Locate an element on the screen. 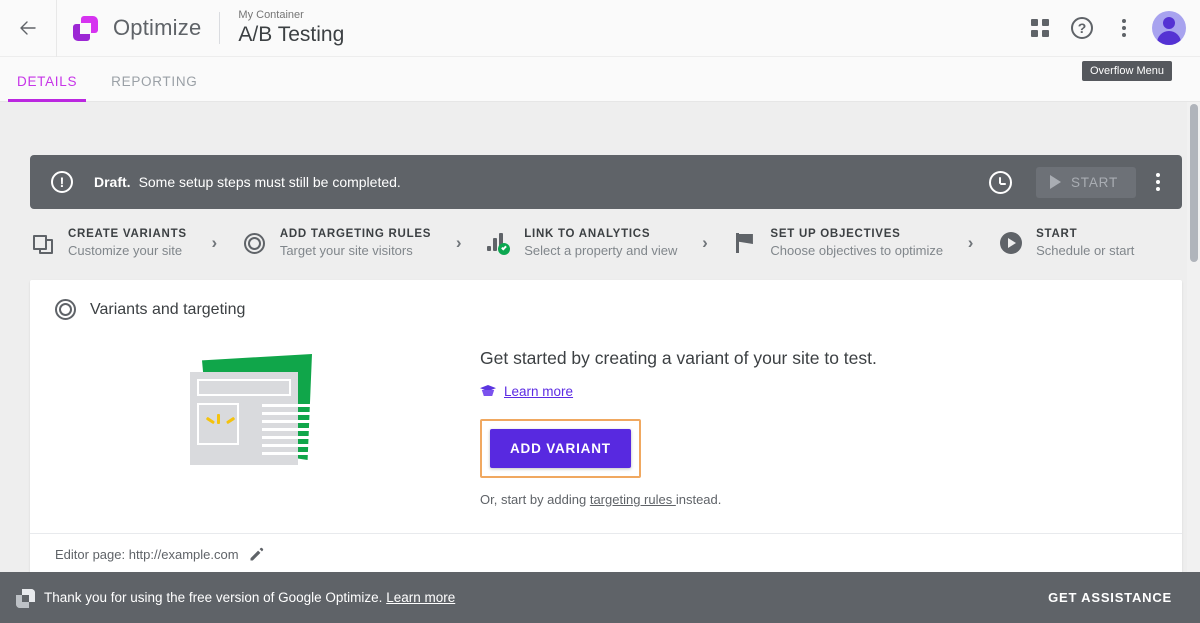 The image size is (1200, 623). overflow-menu-icon is located at coordinates (1124, 28).